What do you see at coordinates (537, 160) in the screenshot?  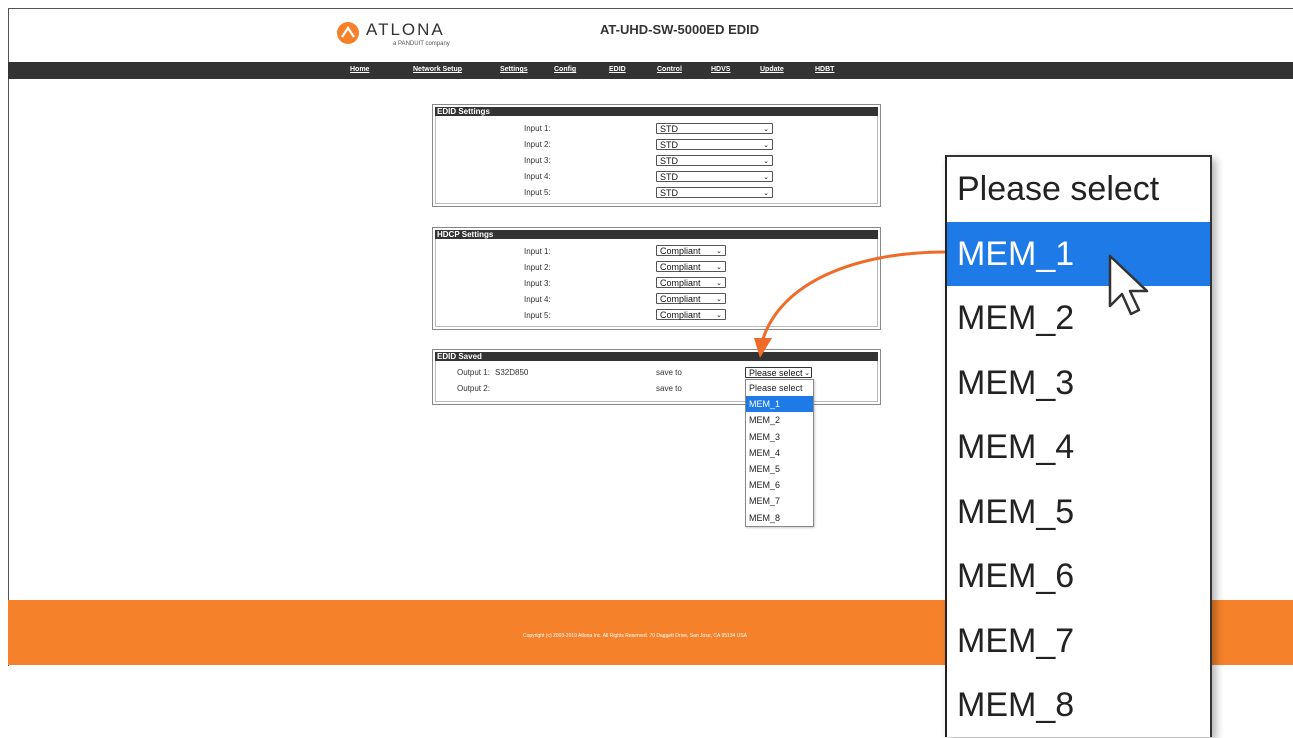 I see `edid-input-3-label: Input 3:` at bounding box center [537, 160].